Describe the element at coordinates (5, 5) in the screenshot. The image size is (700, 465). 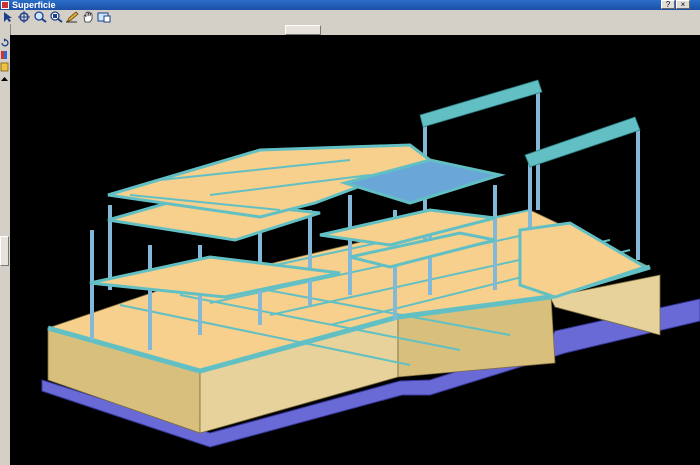
I see `app-icon` at that location.